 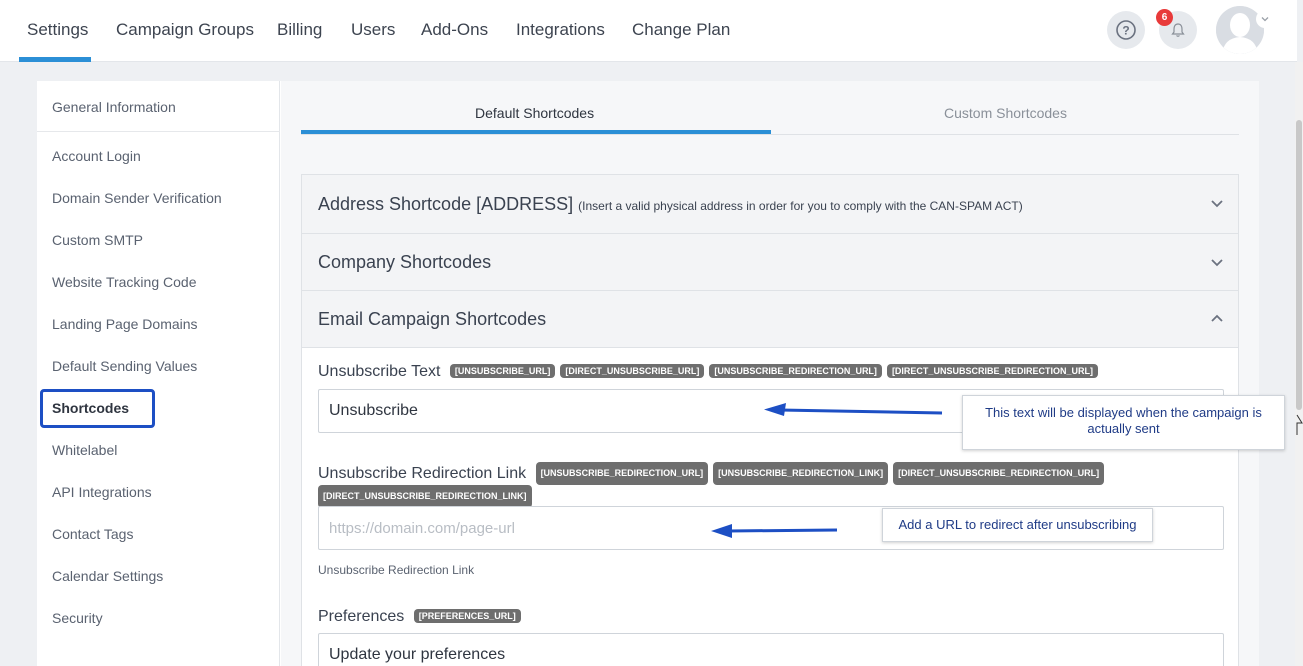 I want to click on nav-billing: Billing, so click(x=299, y=30).